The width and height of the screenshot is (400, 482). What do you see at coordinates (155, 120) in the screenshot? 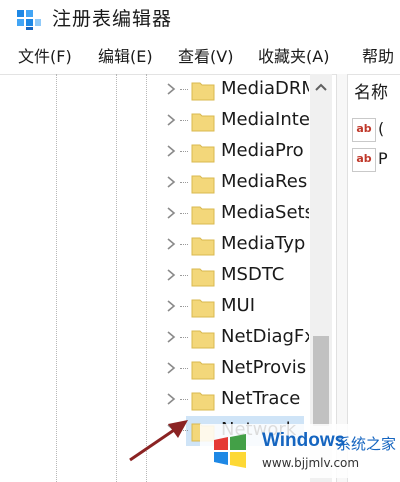
I see `tree-item: MediaInte` at bounding box center [155, 120].